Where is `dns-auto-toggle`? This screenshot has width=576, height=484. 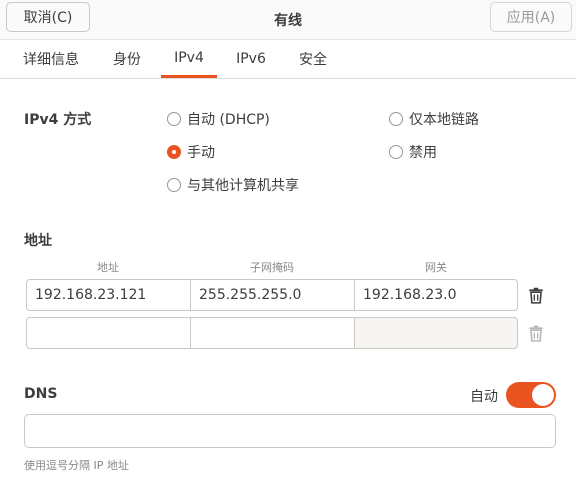
dns-auto-toggle is located at coordinates (531, 395).